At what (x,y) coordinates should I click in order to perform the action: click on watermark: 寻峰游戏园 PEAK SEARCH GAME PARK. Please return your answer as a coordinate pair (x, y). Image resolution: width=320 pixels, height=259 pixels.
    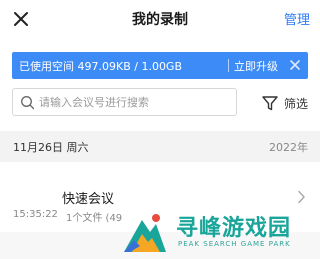
    Looking at the image, I should click on (218, 230).